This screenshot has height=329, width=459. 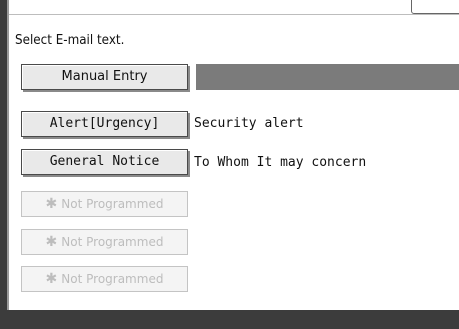 What do you see at coordinates (70, 40) in the screenshot?
I see `instruction-text: Select E-mail text.` at bounding box center [70, 40].